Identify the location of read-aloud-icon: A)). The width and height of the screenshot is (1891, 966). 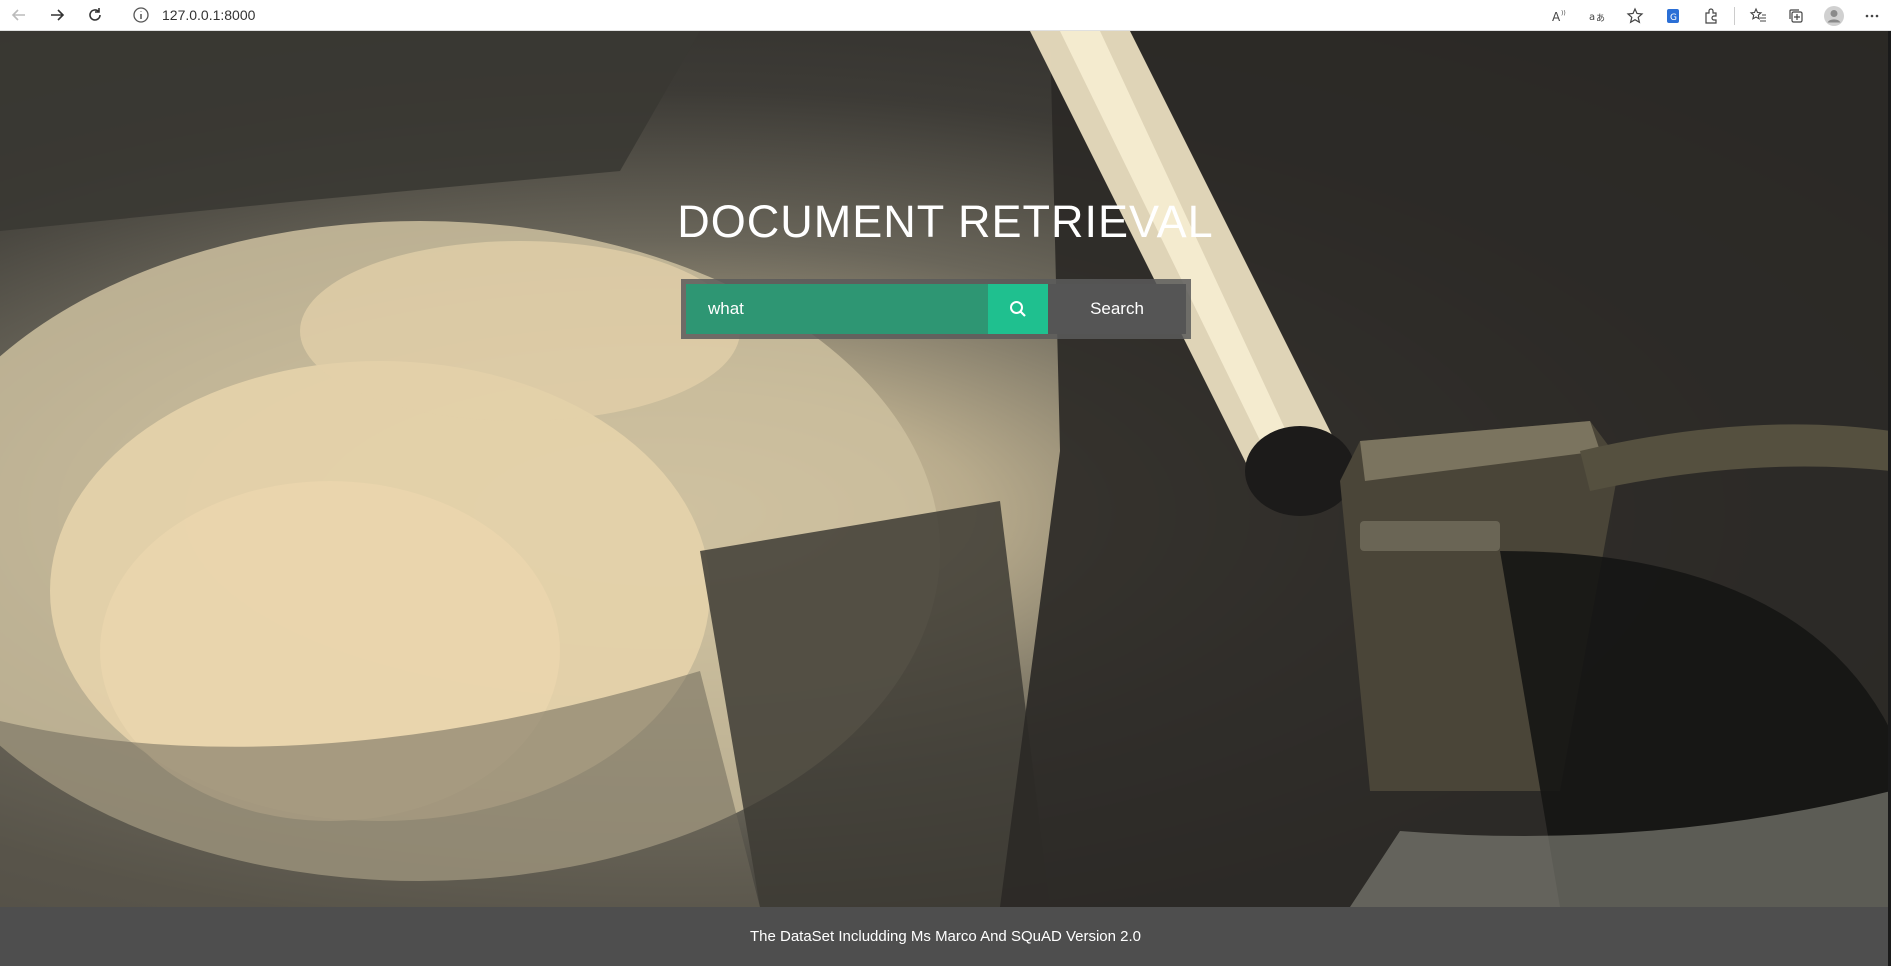
(1559, 17).